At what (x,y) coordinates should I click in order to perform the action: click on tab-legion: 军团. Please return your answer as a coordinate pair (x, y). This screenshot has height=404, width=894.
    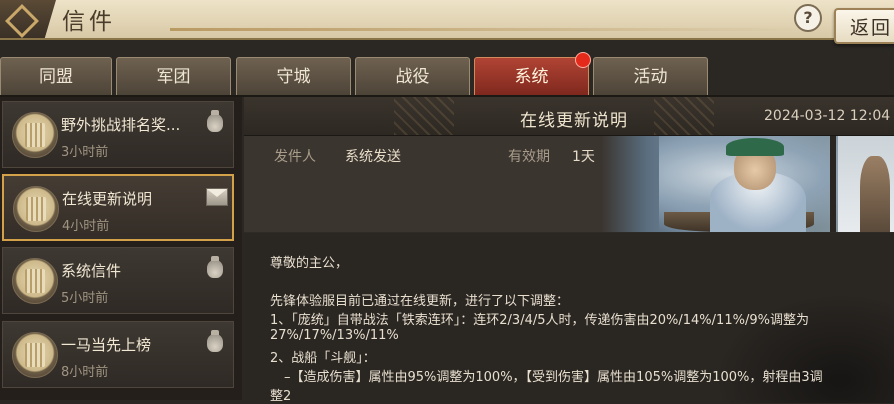
    Looking at the image, I should click on (173, 76).